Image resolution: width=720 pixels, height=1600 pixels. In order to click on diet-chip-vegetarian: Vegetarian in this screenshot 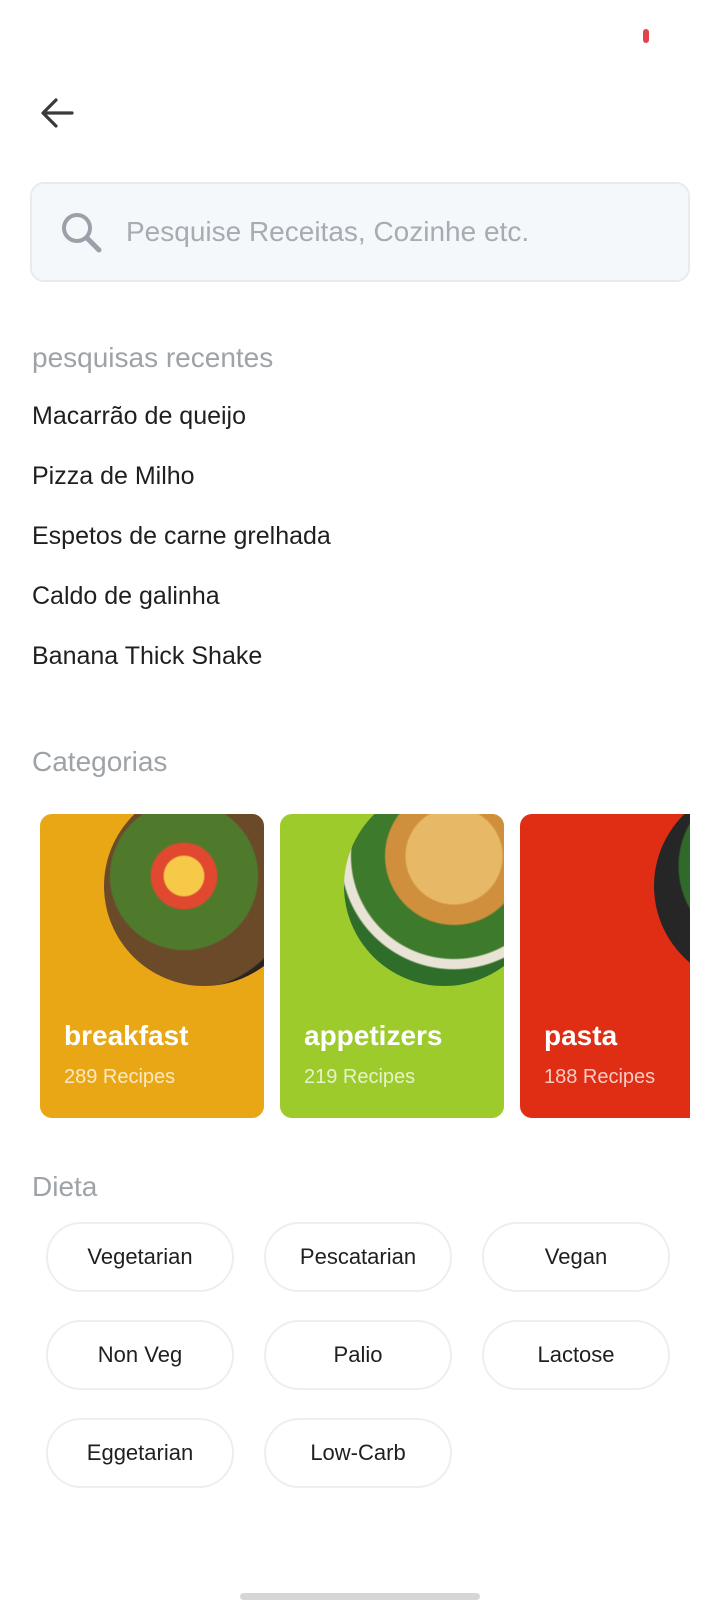, I will do `click(140, 1257)`.